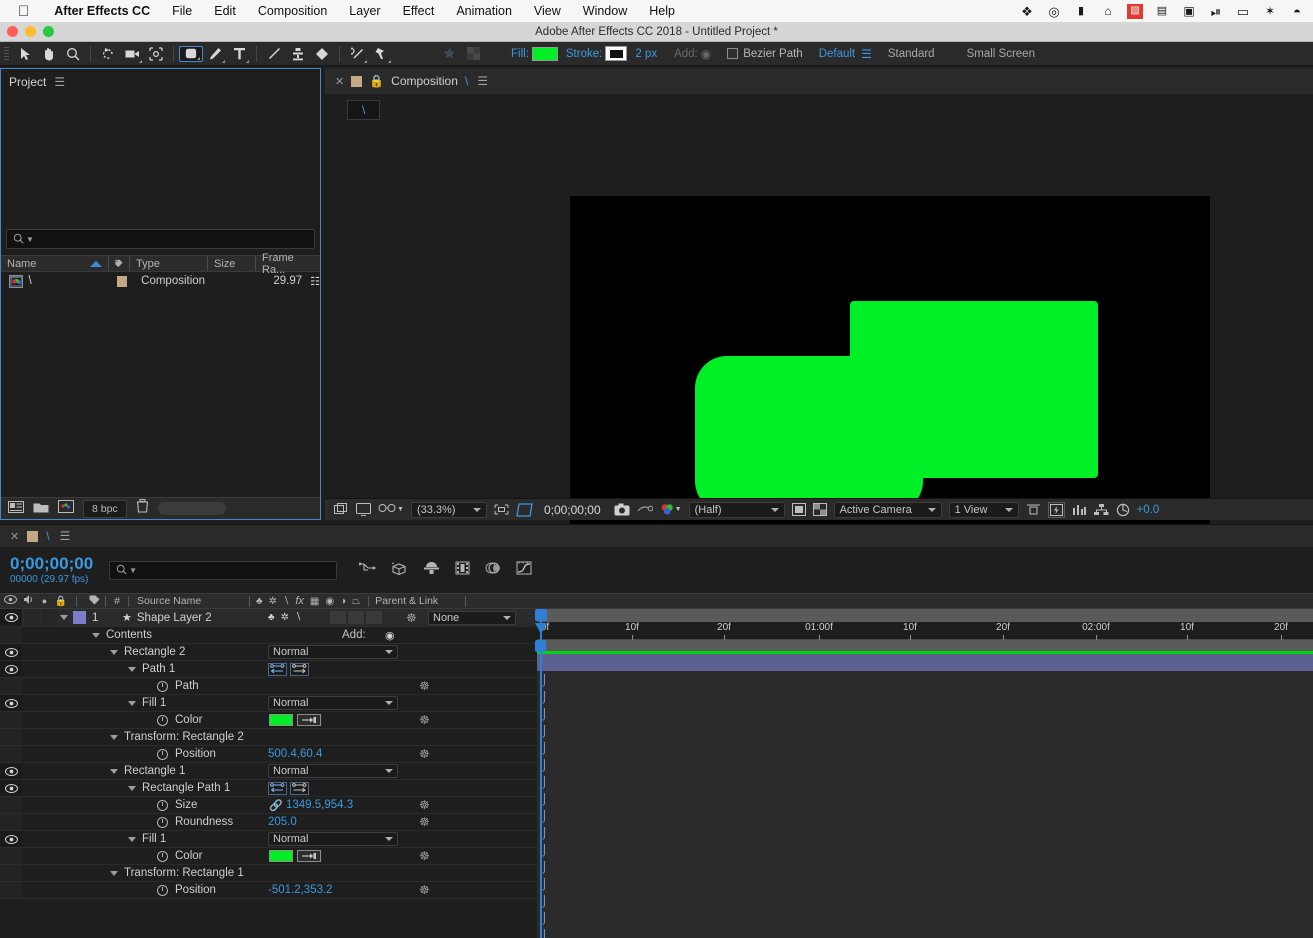  What do you see at coordinates (114, 737) in the screenshot?
I see `transform-rectangle-2-twirl-icon` at bounding box center [114, 737].